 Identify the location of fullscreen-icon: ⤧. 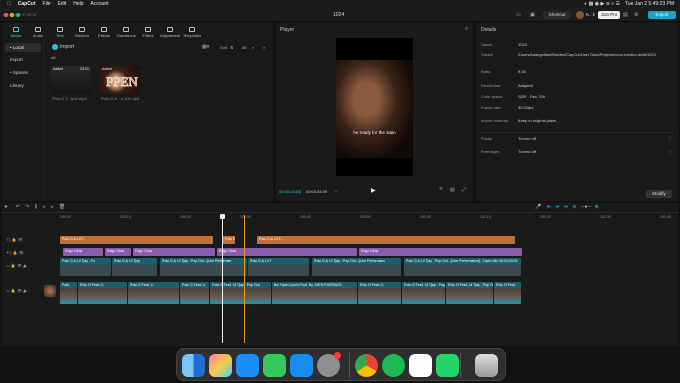
(441, 190).